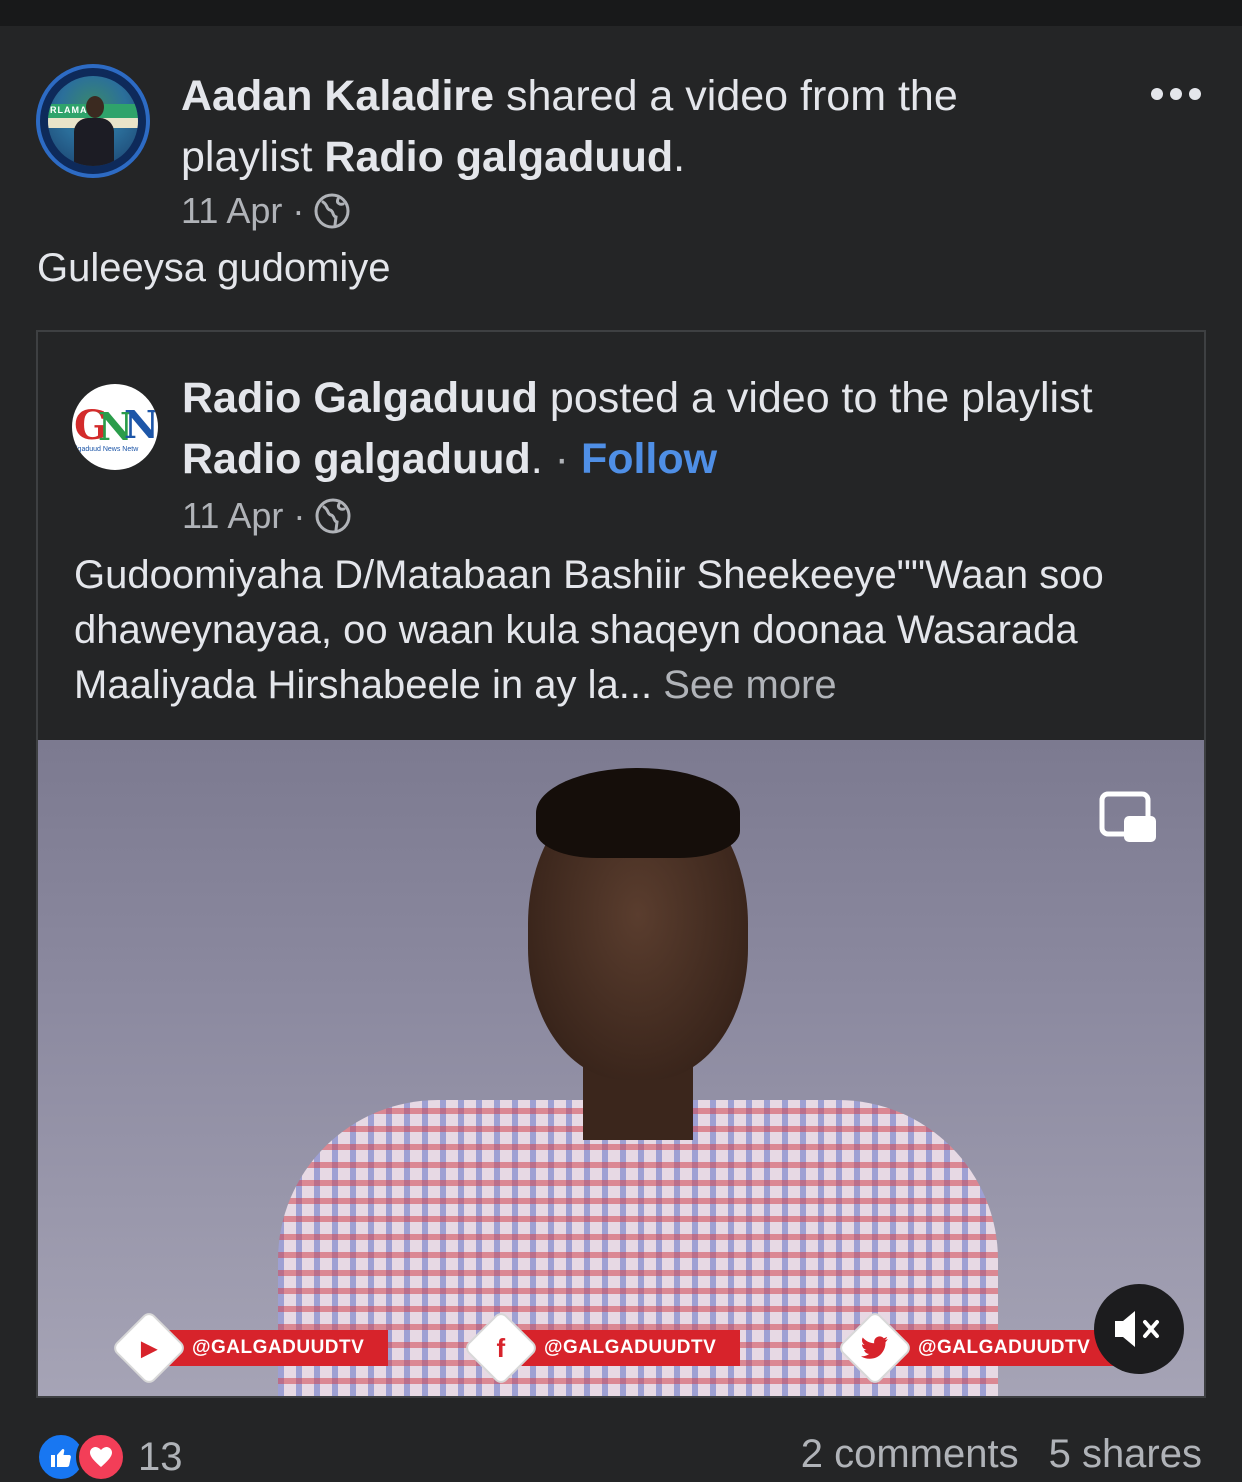 This screenshot has width=1242, height=1482. I want to click on logo-letter-n-blue: N, so click(141, 424).